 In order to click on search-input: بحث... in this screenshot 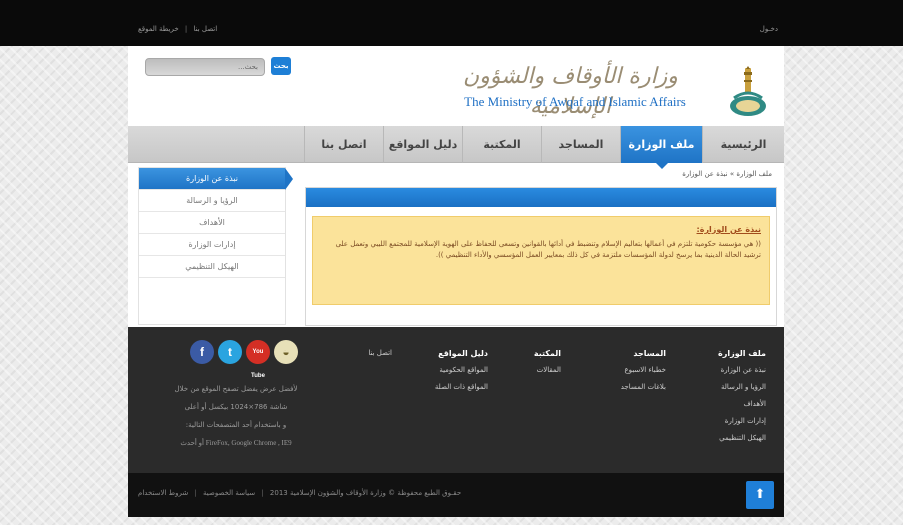, I will do `click(205, 67)`.